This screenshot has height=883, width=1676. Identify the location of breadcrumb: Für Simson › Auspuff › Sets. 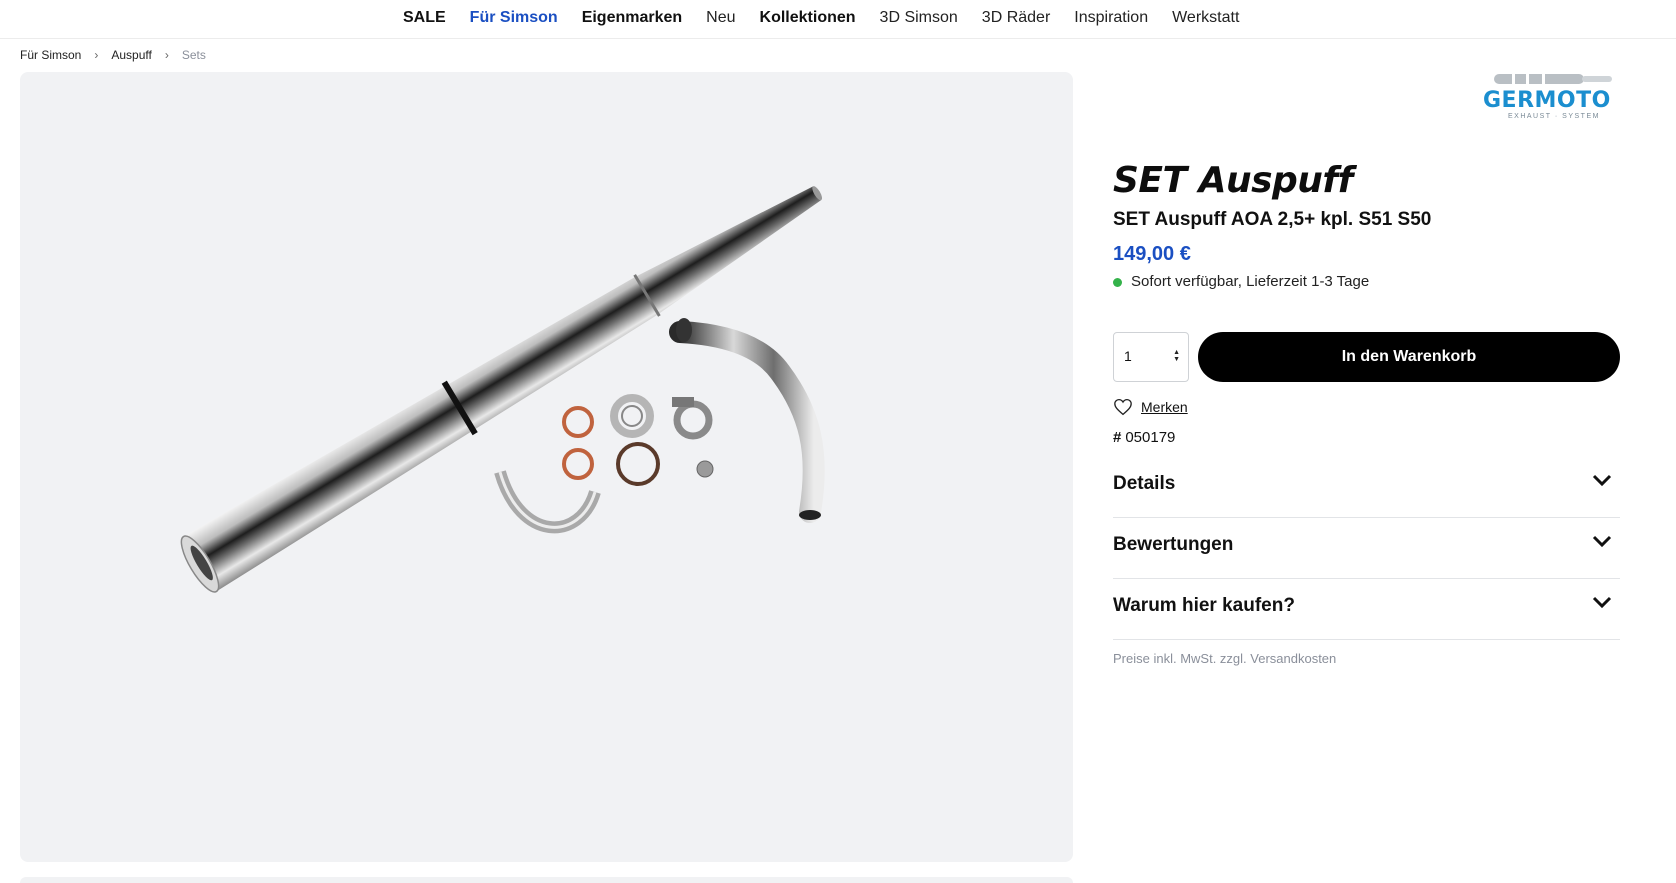
(113, 55).